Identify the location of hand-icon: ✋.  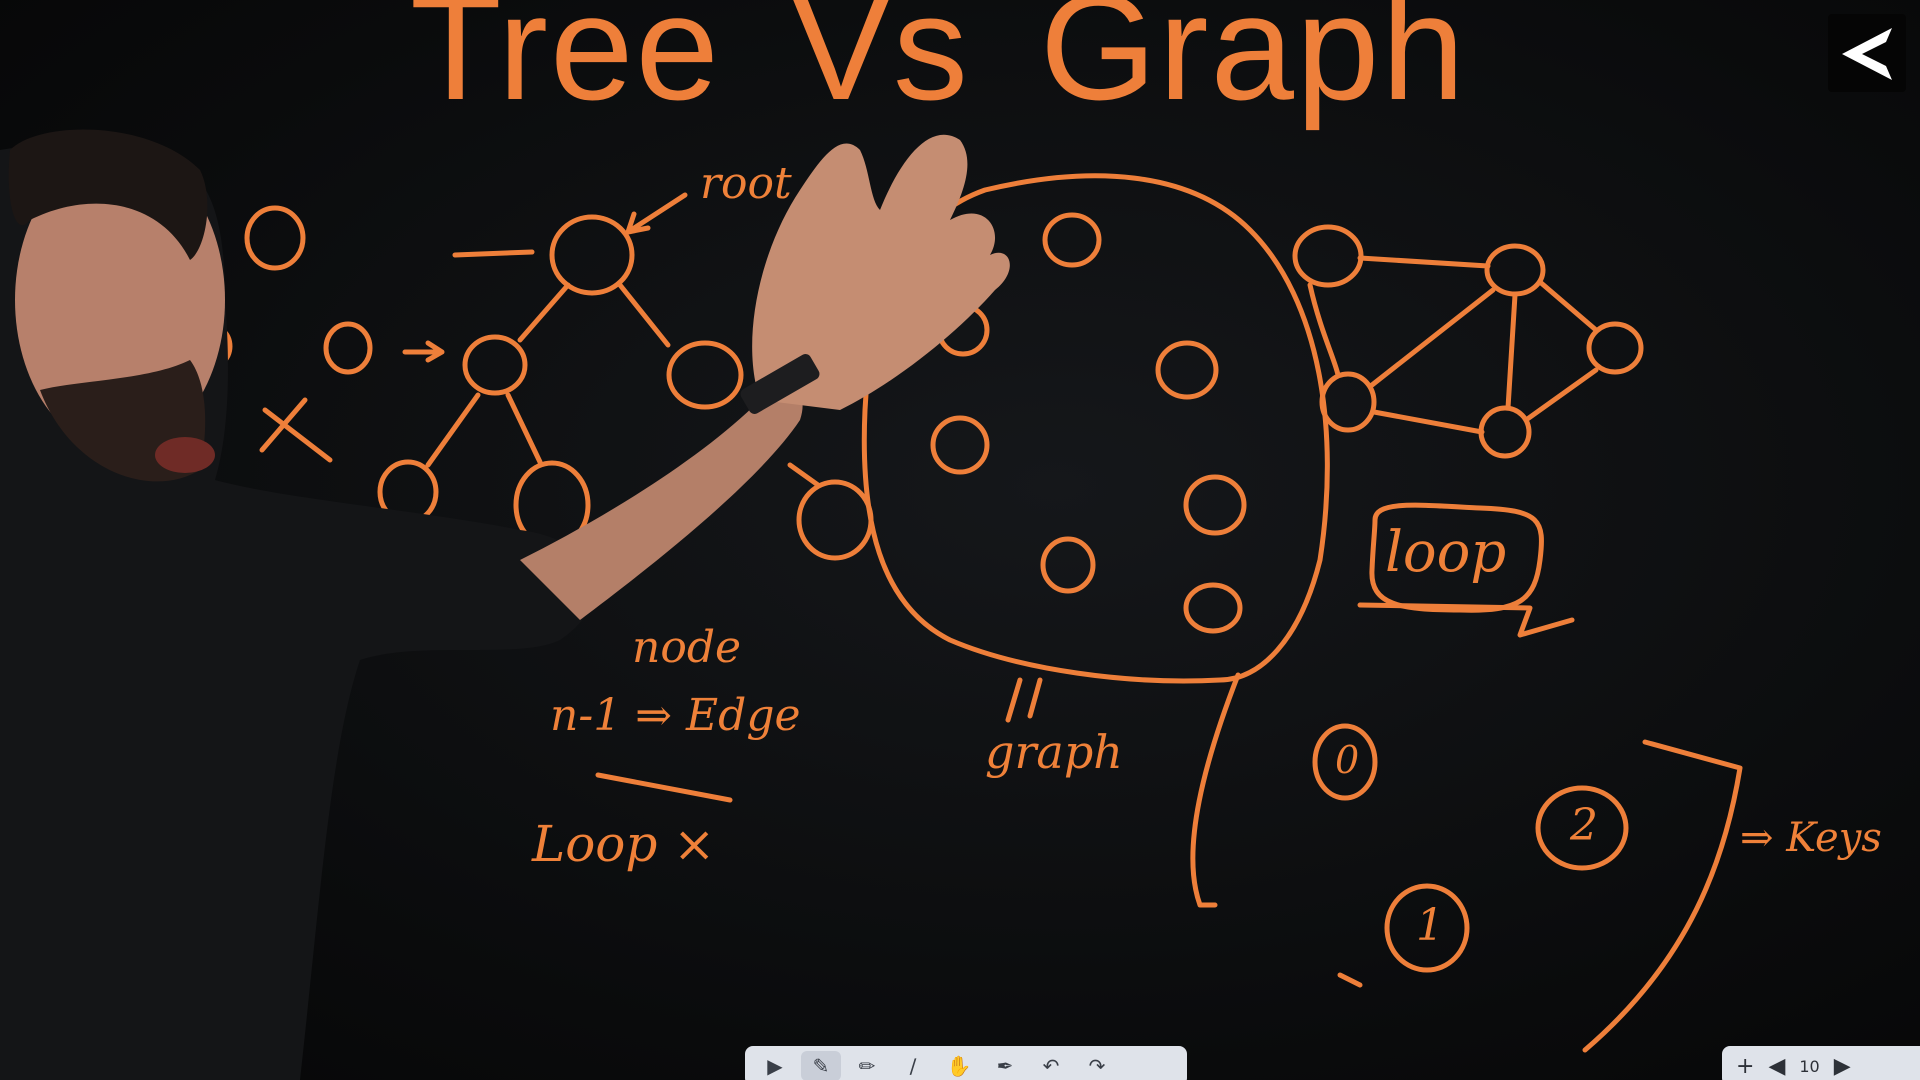
(959, 1065).